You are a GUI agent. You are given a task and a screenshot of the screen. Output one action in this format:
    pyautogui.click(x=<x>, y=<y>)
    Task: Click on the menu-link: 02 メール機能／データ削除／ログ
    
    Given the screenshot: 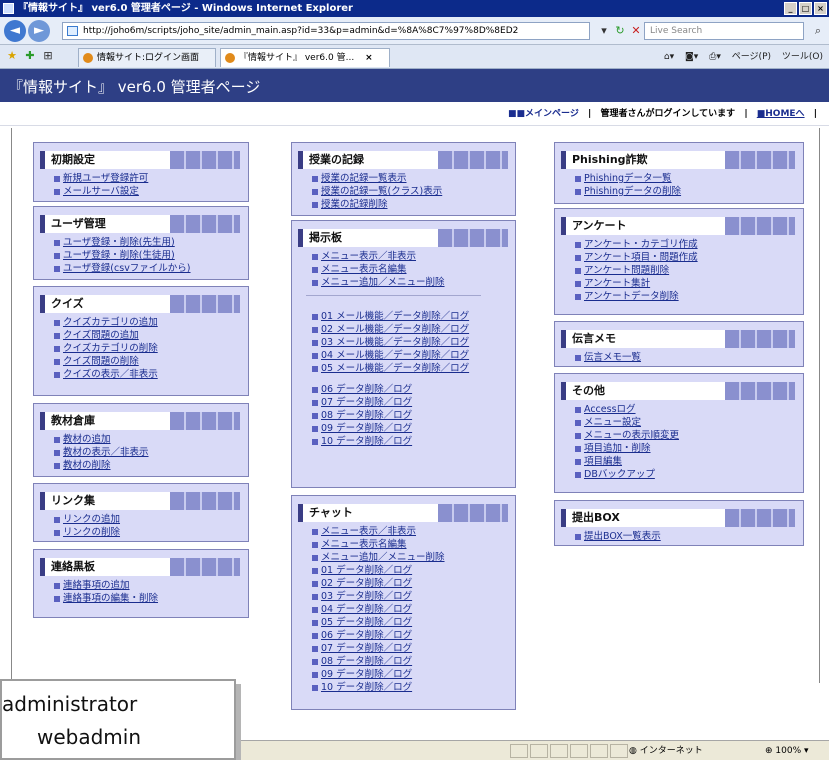 What is the action you would take?
    pyautogui.click(x=396, y=329)
    